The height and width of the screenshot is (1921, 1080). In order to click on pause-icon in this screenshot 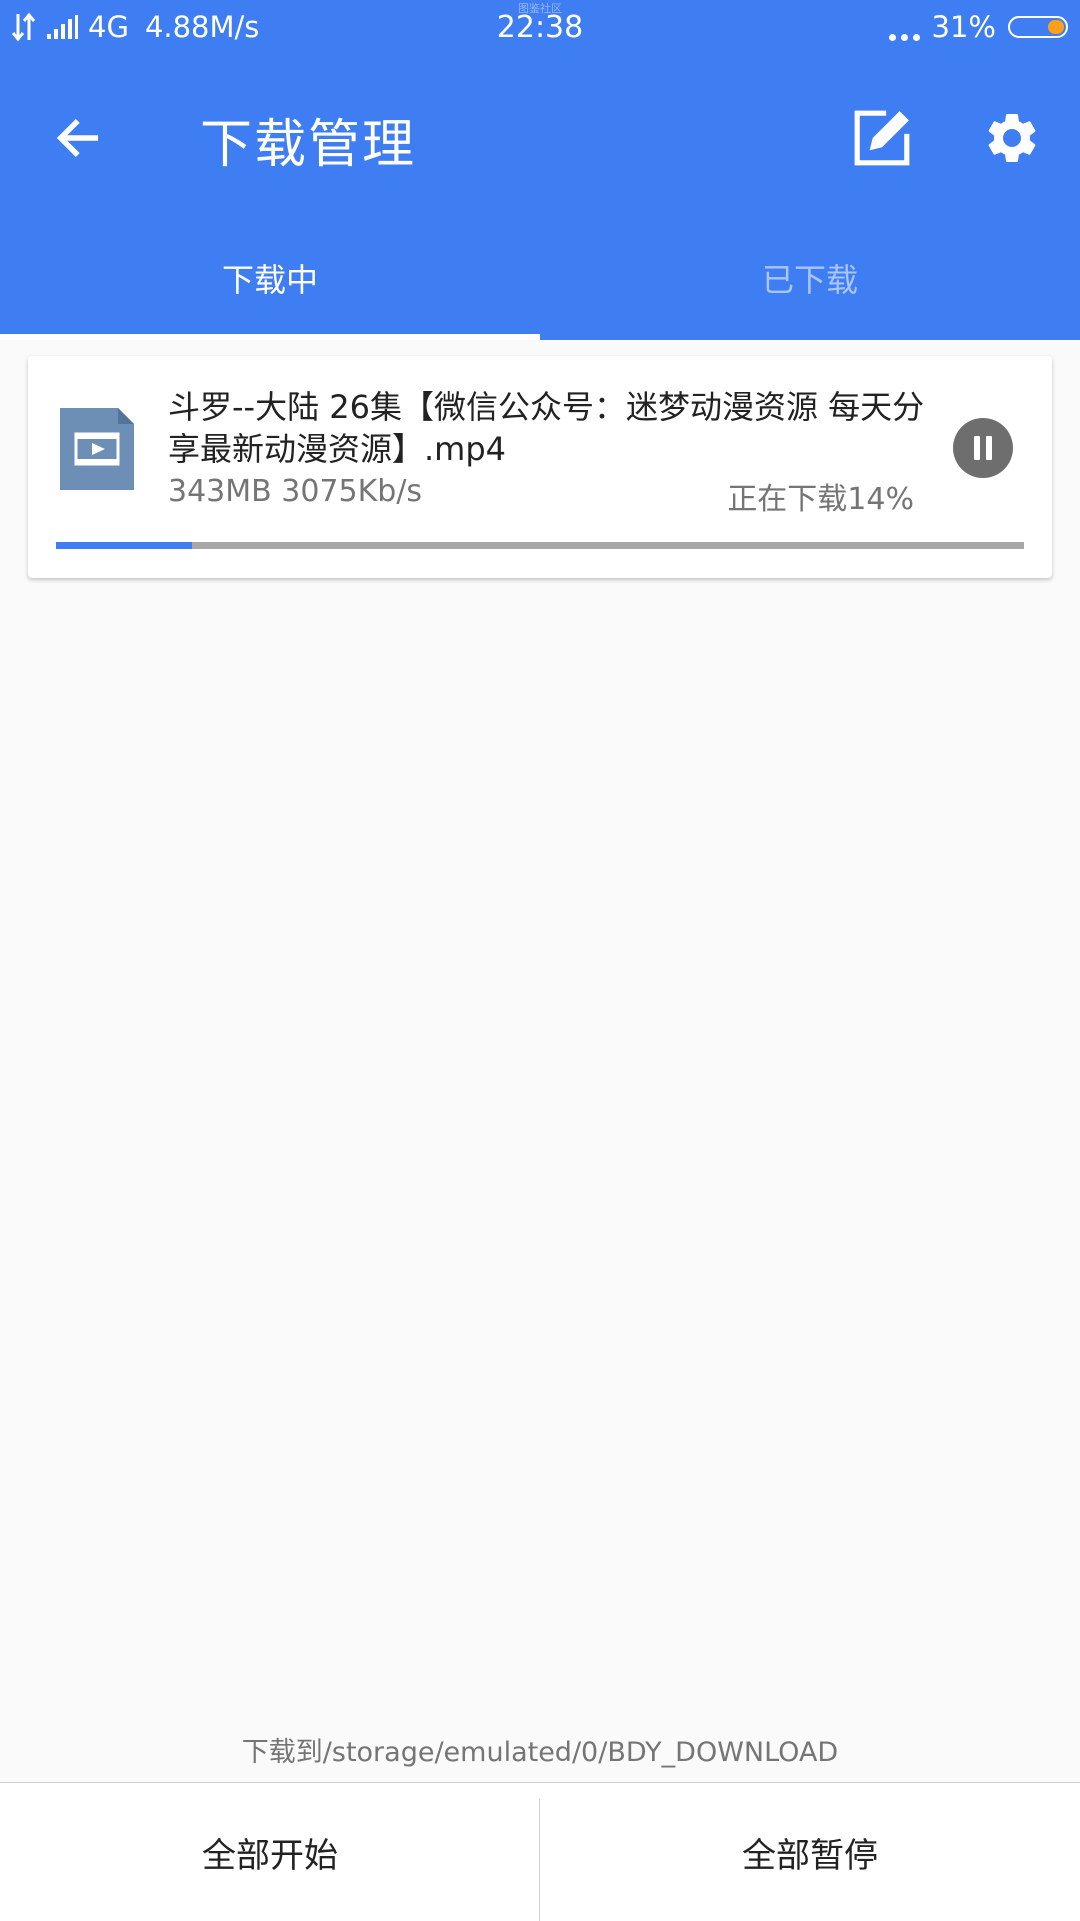, I will do `click(977, 448)`.